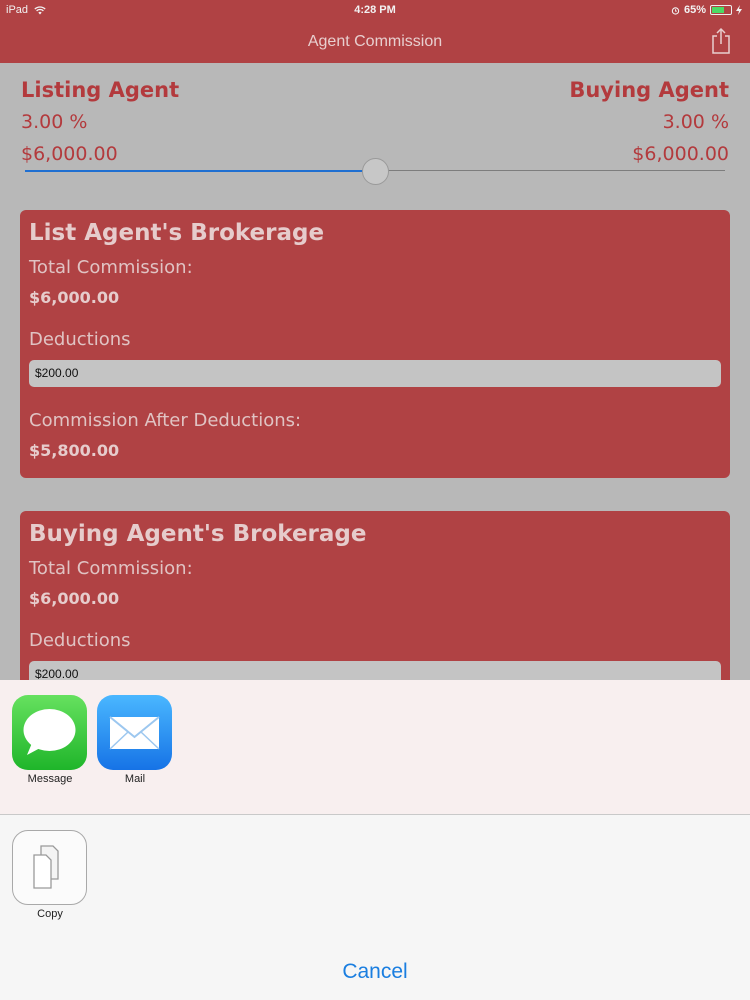 This screenshot has width=750, height=1000. I want to click on copy-action-button: Copy, so click(50, 875).